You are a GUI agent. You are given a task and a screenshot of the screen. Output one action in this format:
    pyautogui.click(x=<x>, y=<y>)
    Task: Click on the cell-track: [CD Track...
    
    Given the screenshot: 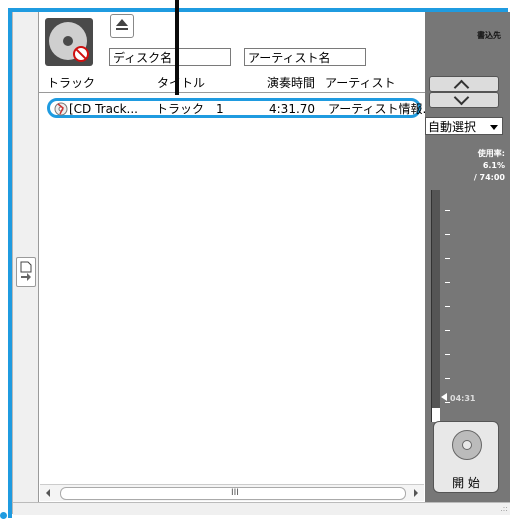 What is the action you would take?
    pyautogui.click(x=103, y=109)
    